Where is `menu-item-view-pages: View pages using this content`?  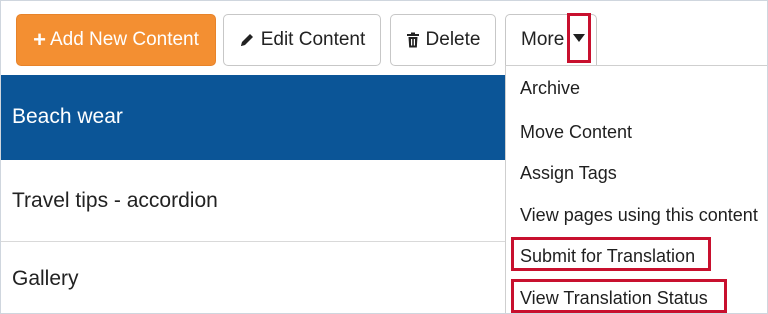 menu-item-view-pages: View pages using this content is located at coordinates (639, 215).